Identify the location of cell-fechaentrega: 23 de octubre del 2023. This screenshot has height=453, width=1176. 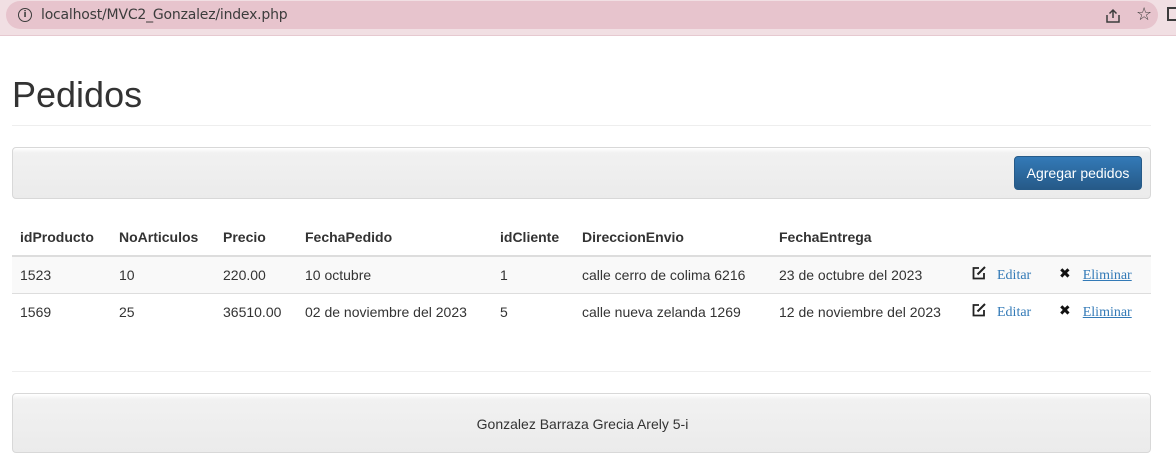
(867, 274).